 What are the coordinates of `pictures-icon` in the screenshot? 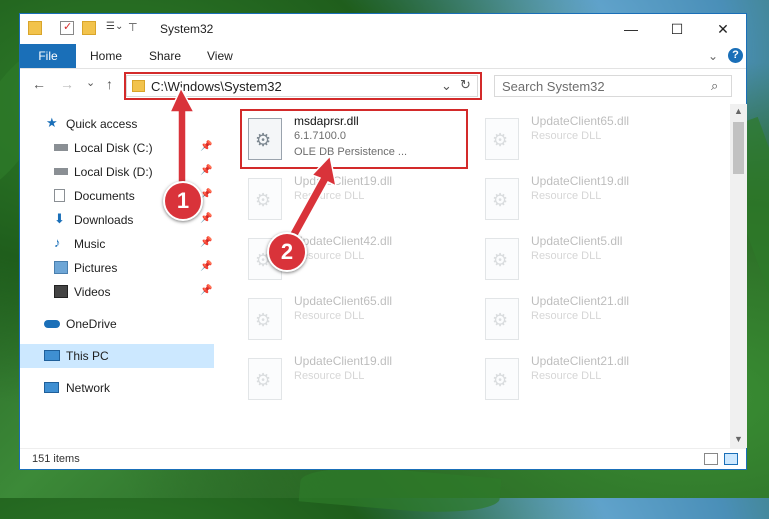 It's located at (61, 267).